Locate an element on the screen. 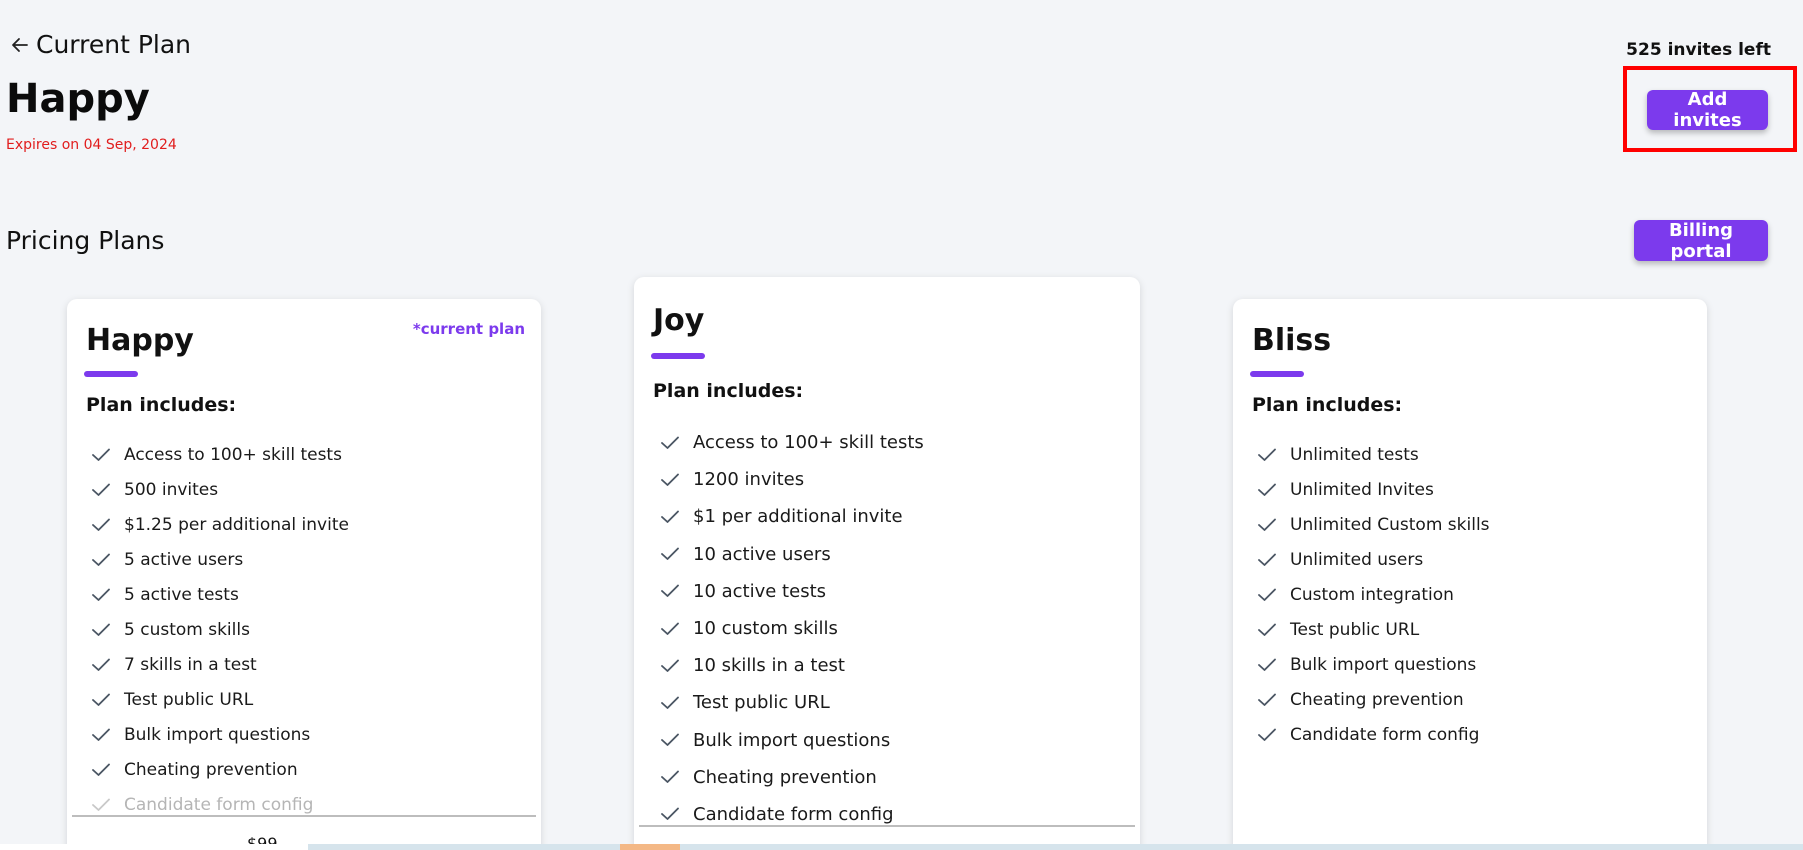 This screenshot has width=1803, height=850. plan-card-title: Joy is located at coordinates (679, 320).